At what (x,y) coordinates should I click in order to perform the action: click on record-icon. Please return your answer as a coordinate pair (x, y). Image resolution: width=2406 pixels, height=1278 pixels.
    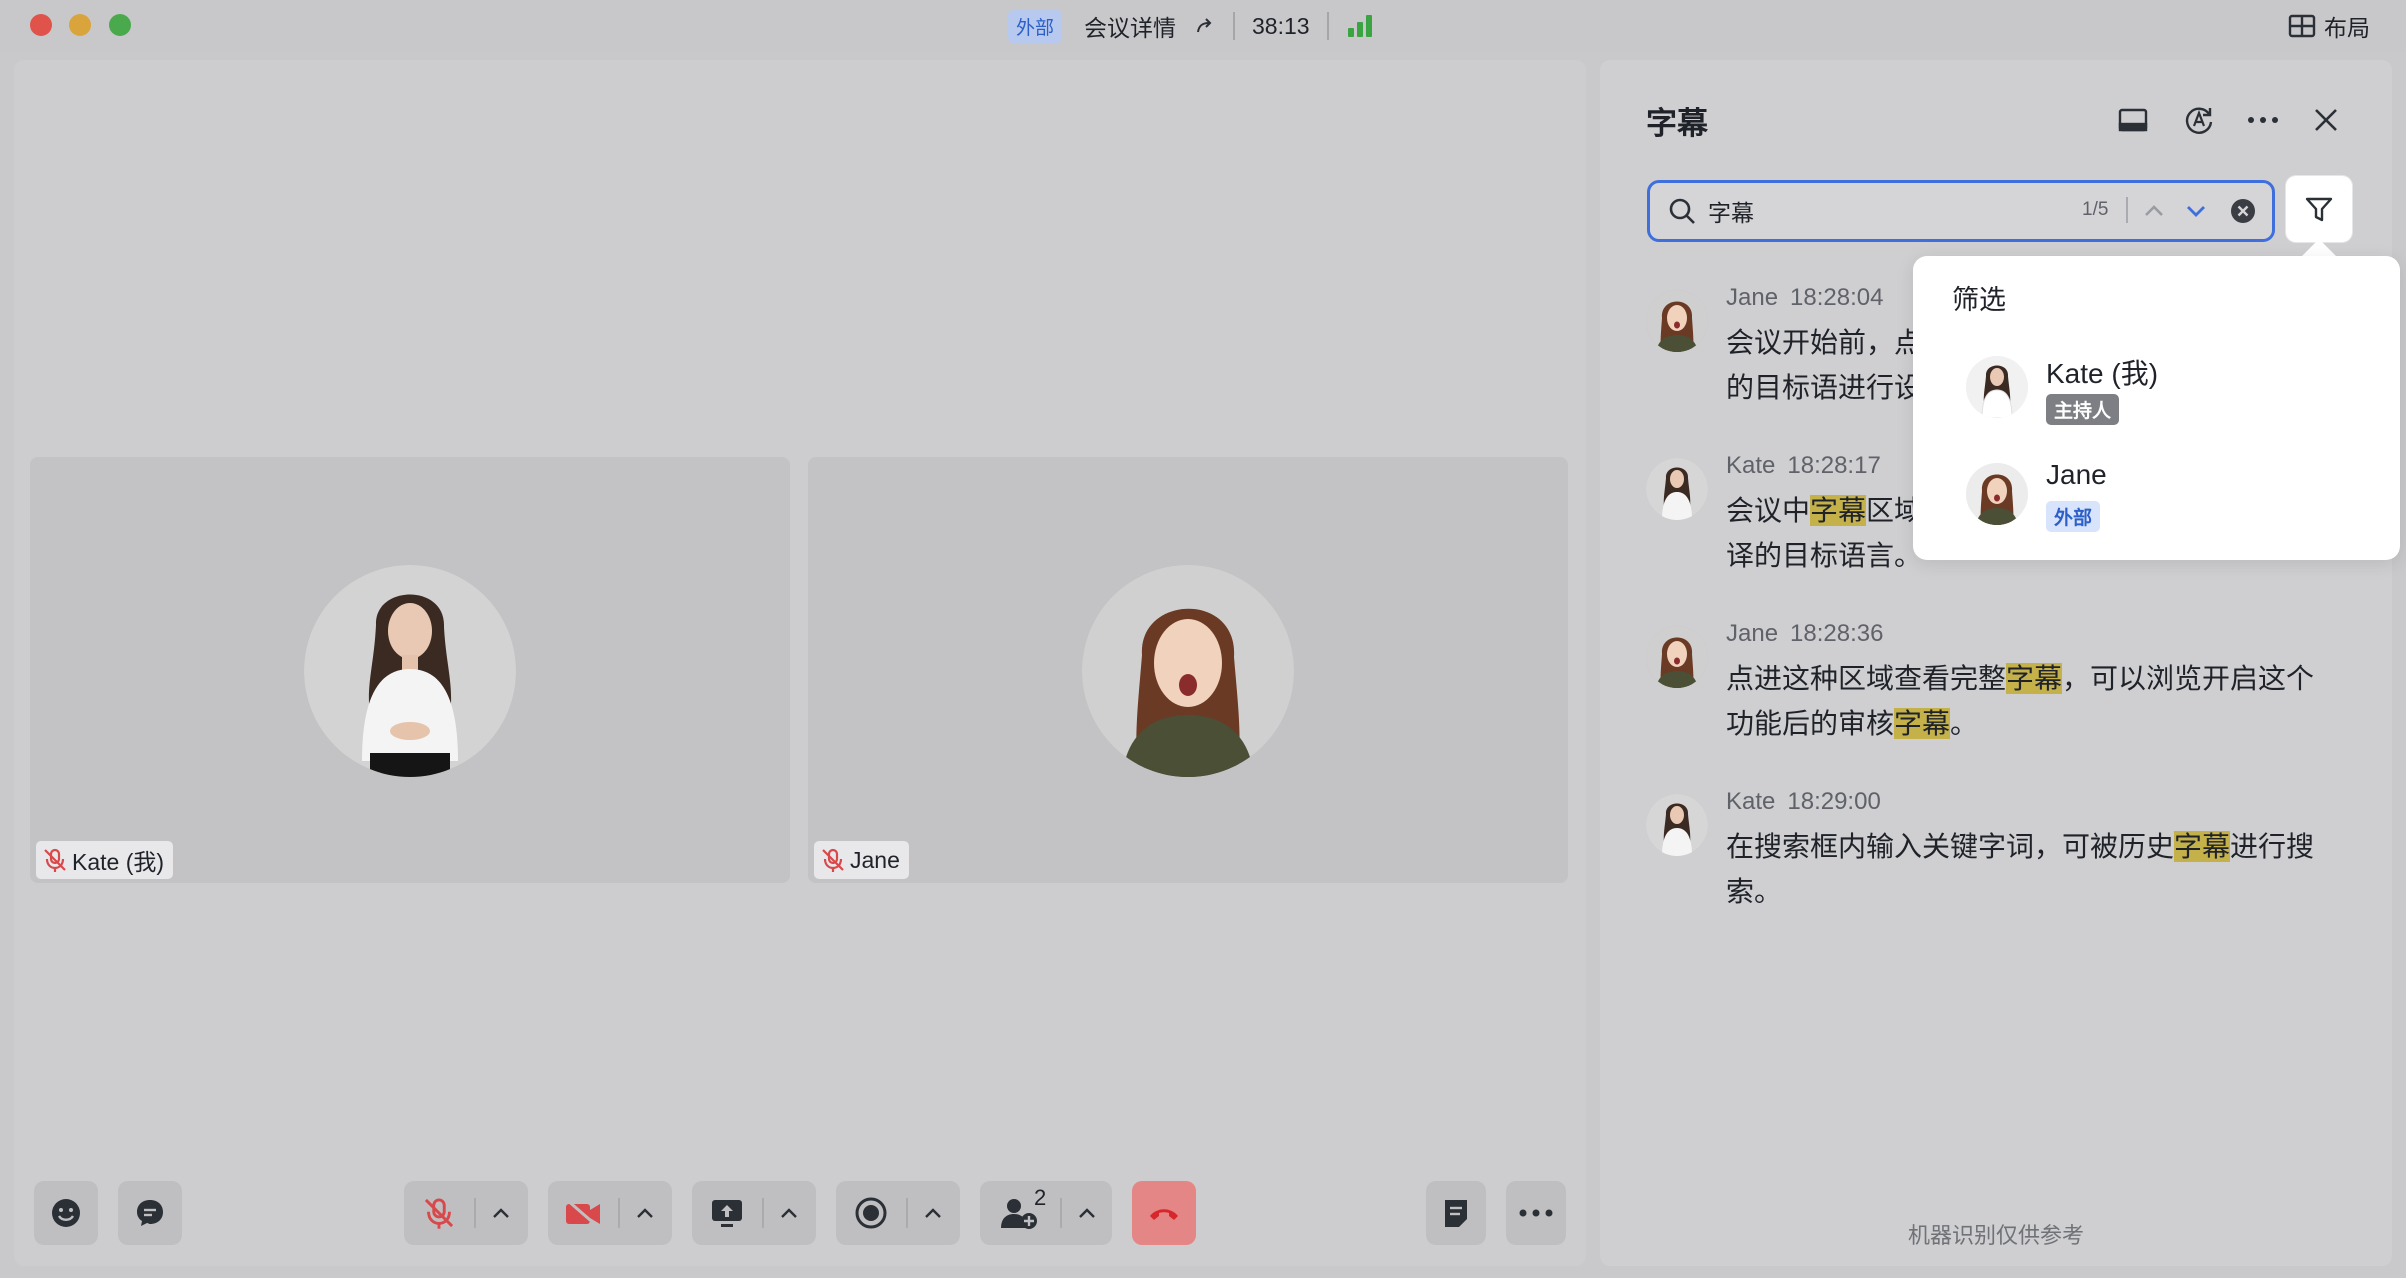
    Looking at the image, I should click on (871, 1213).